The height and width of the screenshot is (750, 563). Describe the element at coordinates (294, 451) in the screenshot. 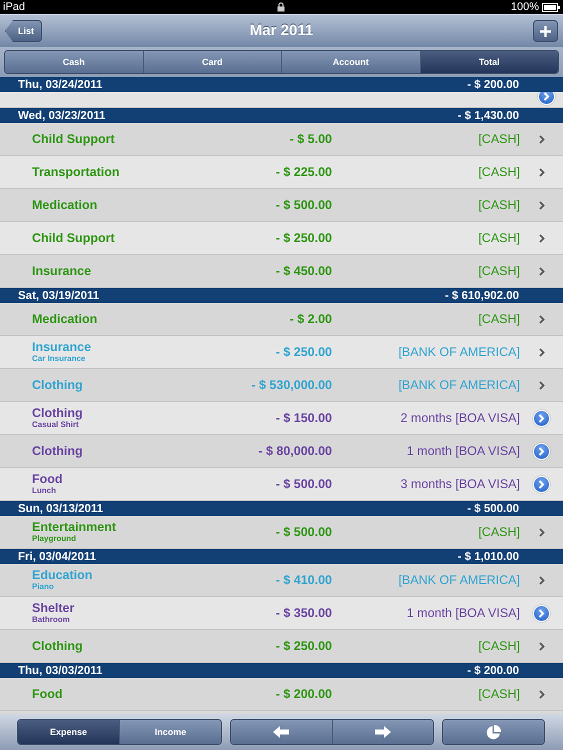

I see `amount: - $ 80,000.00` at that location.